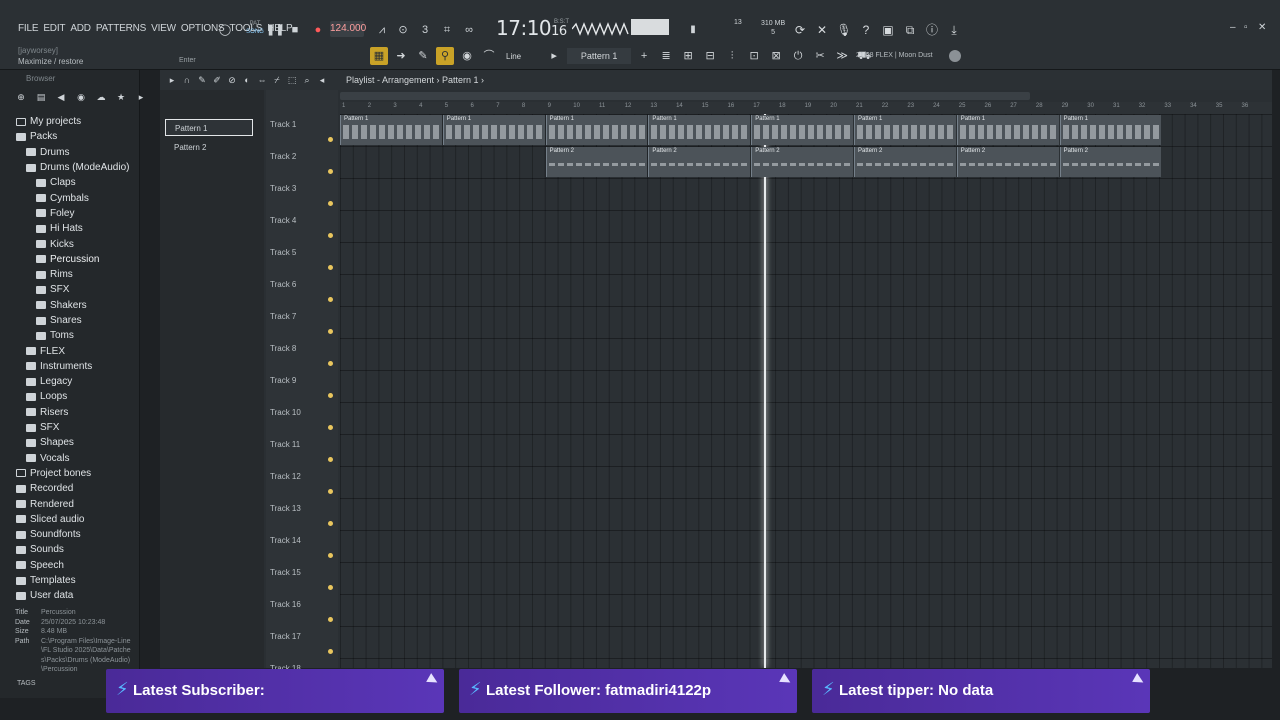  What do you see at coordinates (121, 97) in the screenshot?
I see `browser-star-icon: ★` at bounding box center [121, 97].